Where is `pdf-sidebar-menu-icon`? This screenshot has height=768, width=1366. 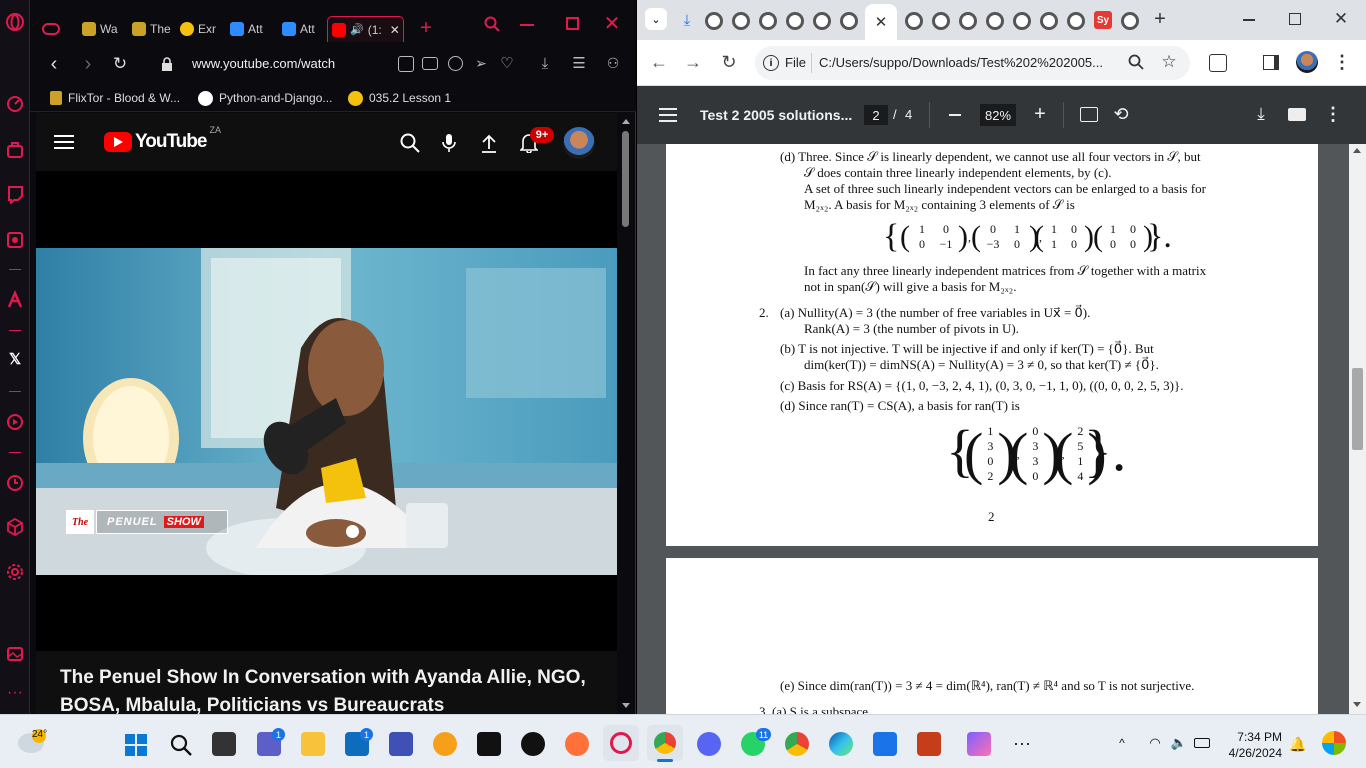
pdf-sidebar-menu-icon is located at coordinates (668, 115).